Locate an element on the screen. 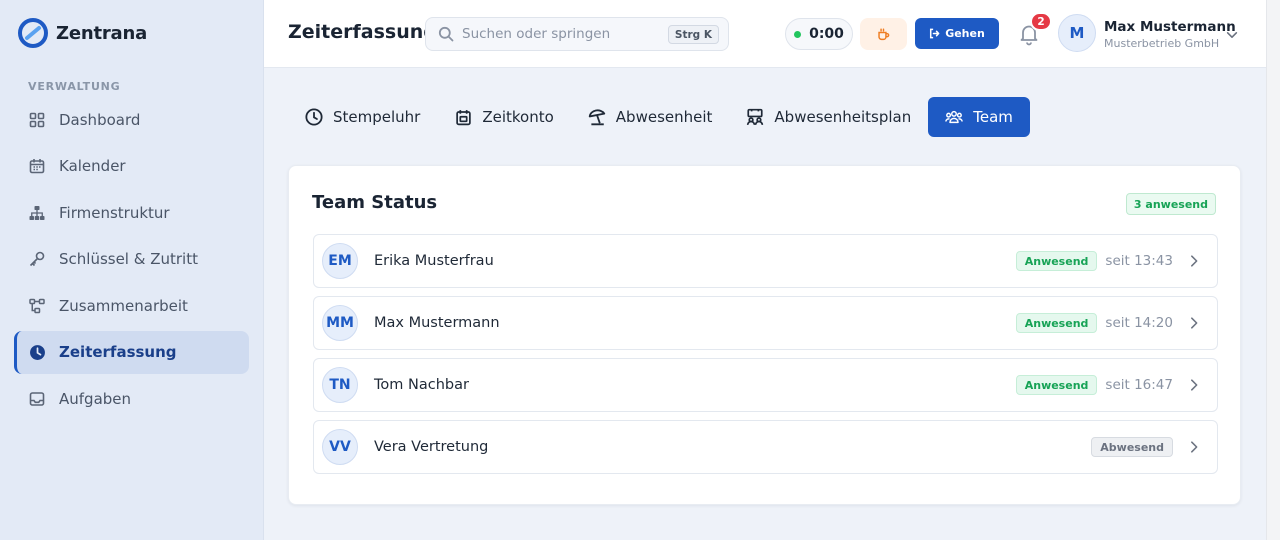  pause-button is located at coordinates (883, 34).